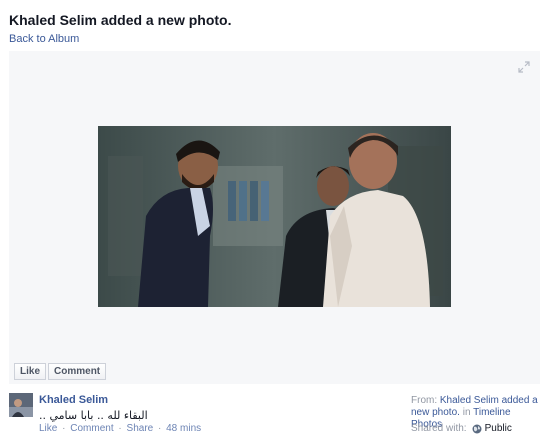 Image resolution: width=550 pixels, height=437 pixels. Describe the element at coordinates (77, 371) in the screenshot. I see `comment-button: Comment` at that location.